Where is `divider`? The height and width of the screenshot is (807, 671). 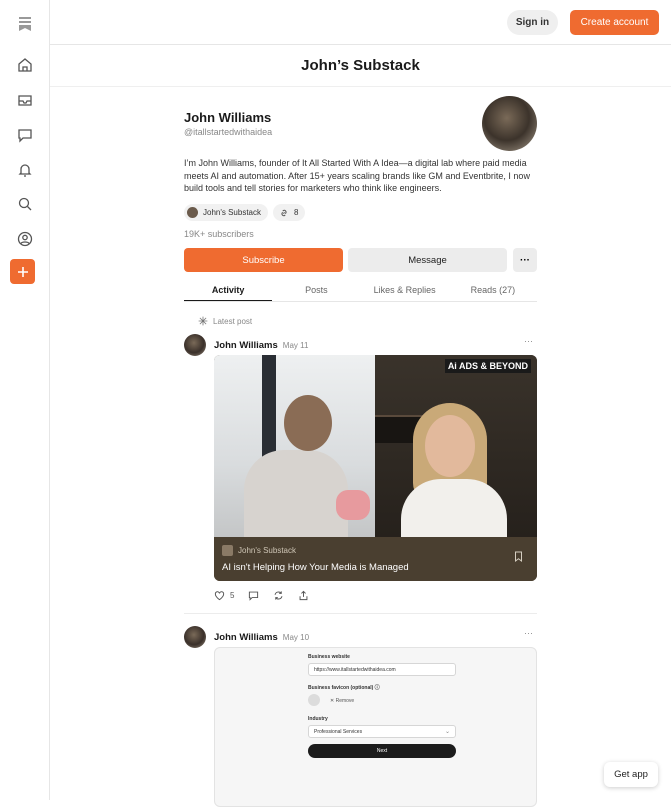 divider is located at coordinates (360, 613).